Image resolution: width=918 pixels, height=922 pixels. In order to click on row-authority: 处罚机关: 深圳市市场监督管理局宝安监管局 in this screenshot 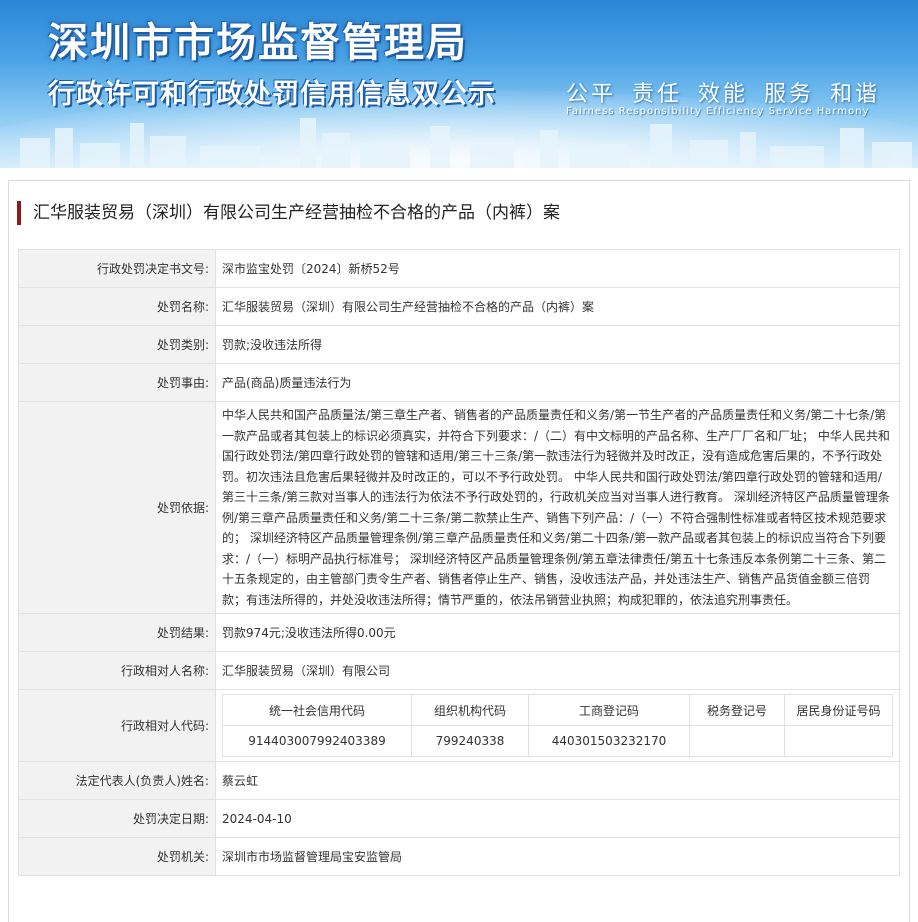, I will do `click(459, 856)`.